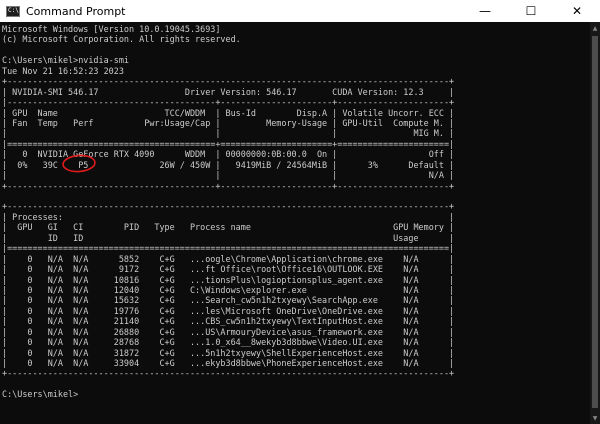  What do you see at coordinates (63, 70) in the screenshot?
I see `console-line: Tue Nov 21 16:52:23 2023` at bounding box center [63, 70].